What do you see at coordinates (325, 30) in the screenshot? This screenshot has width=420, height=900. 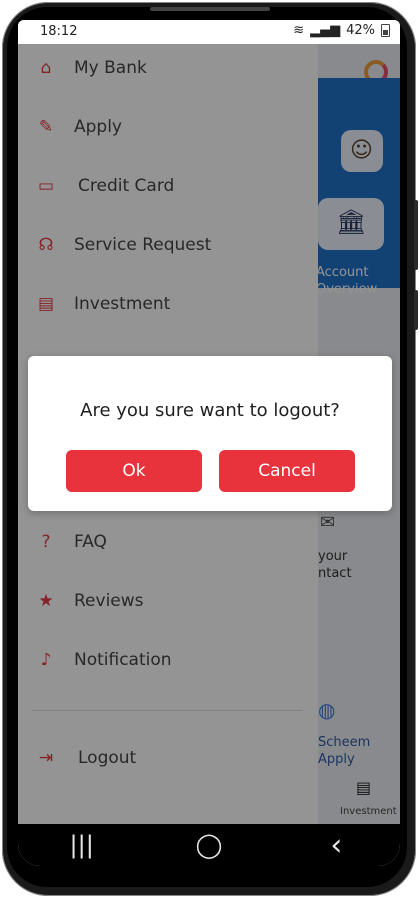 I see `signal-icon: ▂▄▆` at bounding box center [325, 30].